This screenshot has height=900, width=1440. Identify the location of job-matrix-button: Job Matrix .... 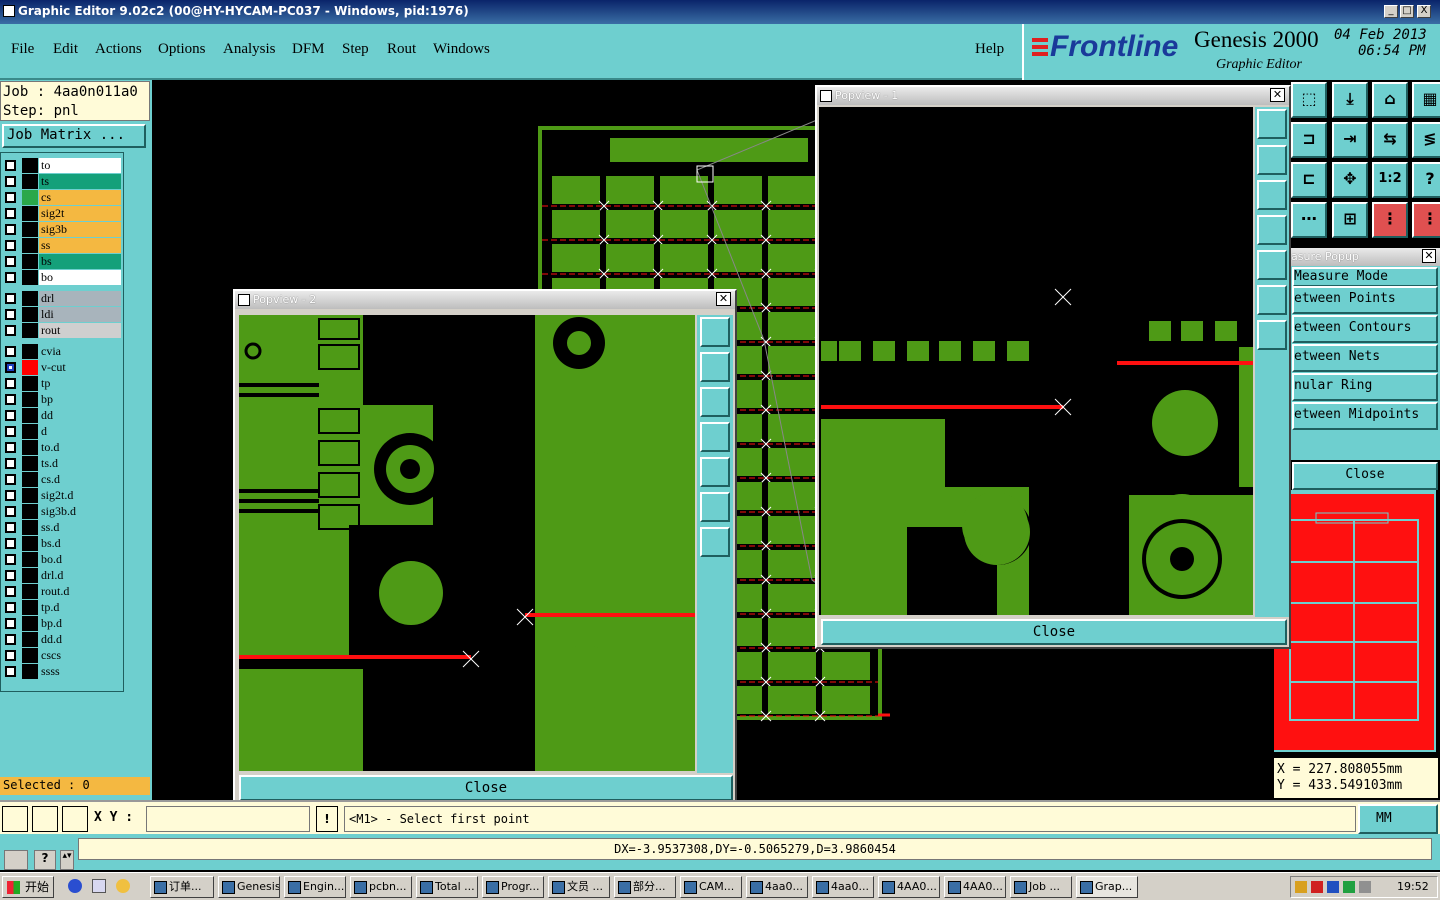
(74, 136).